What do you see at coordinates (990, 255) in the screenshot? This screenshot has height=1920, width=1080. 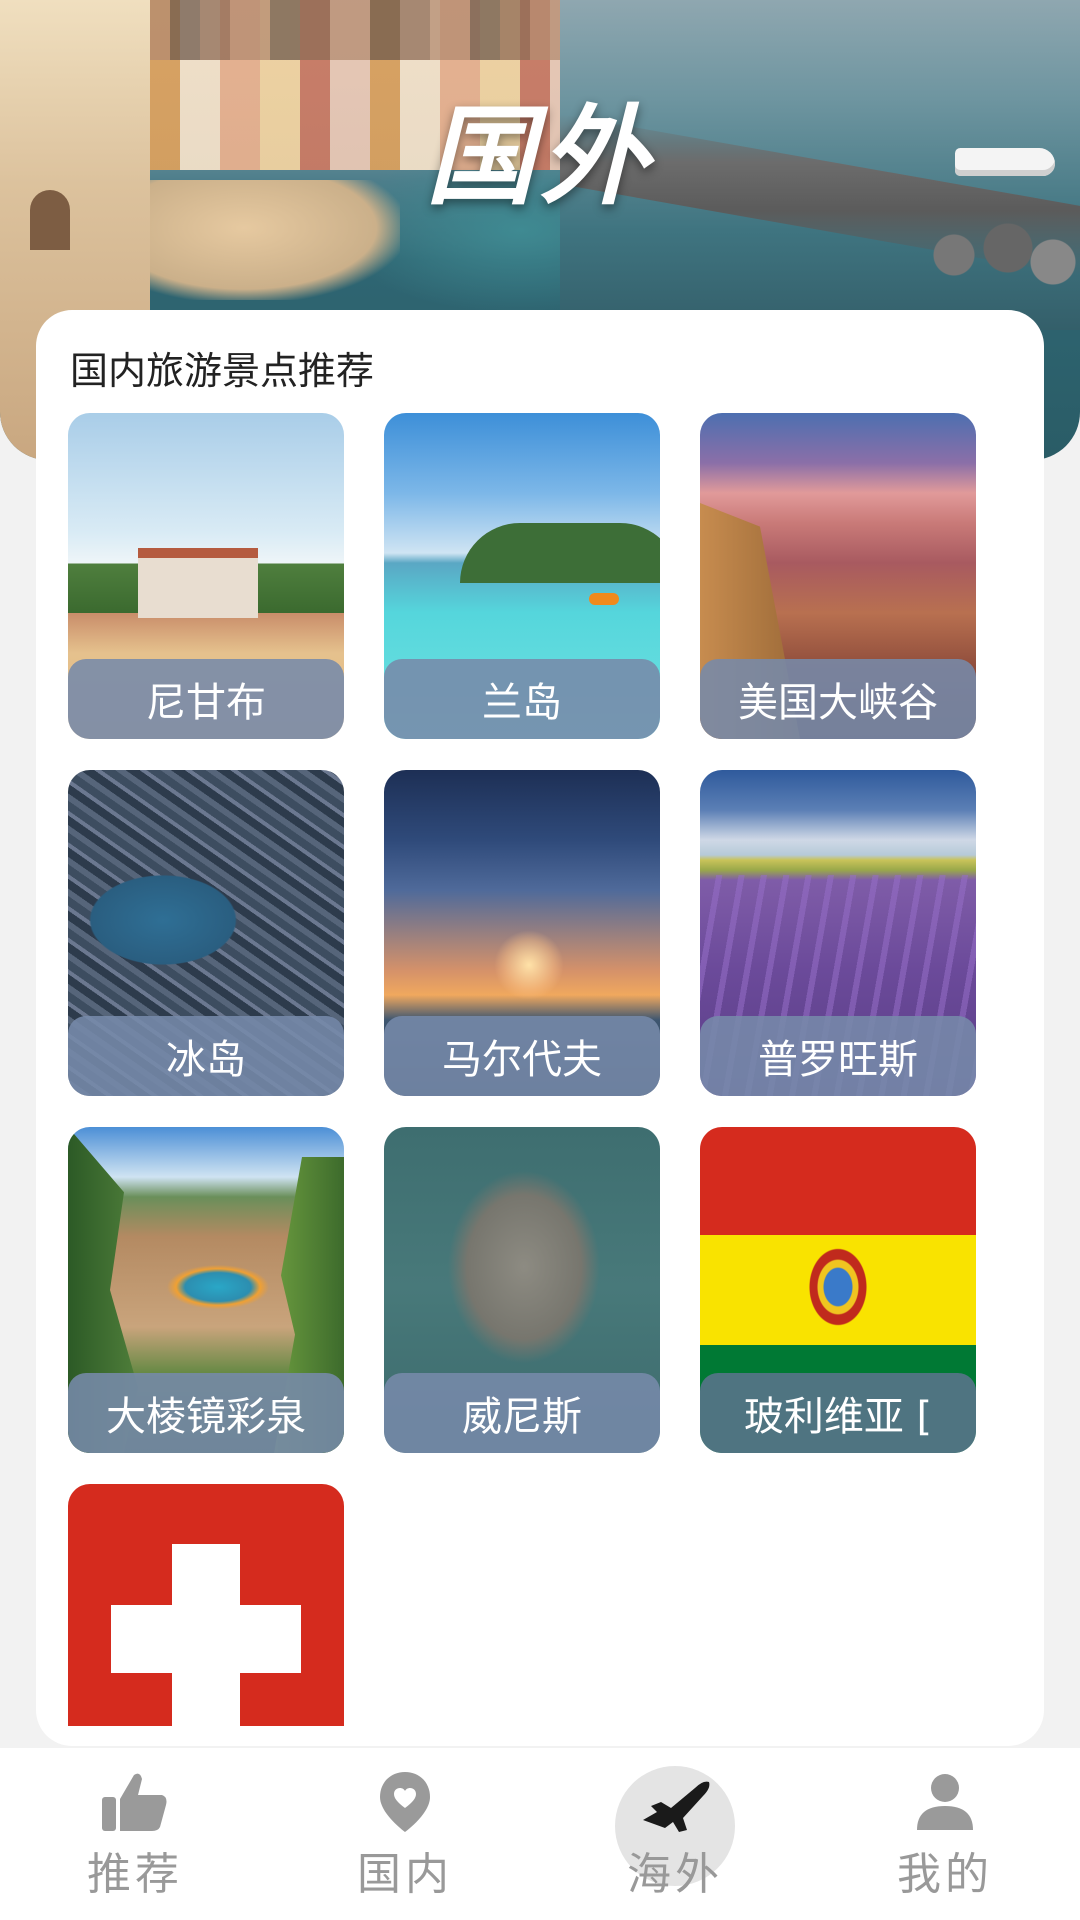 I see `hero-rocks` at bounding box center [990, 255].